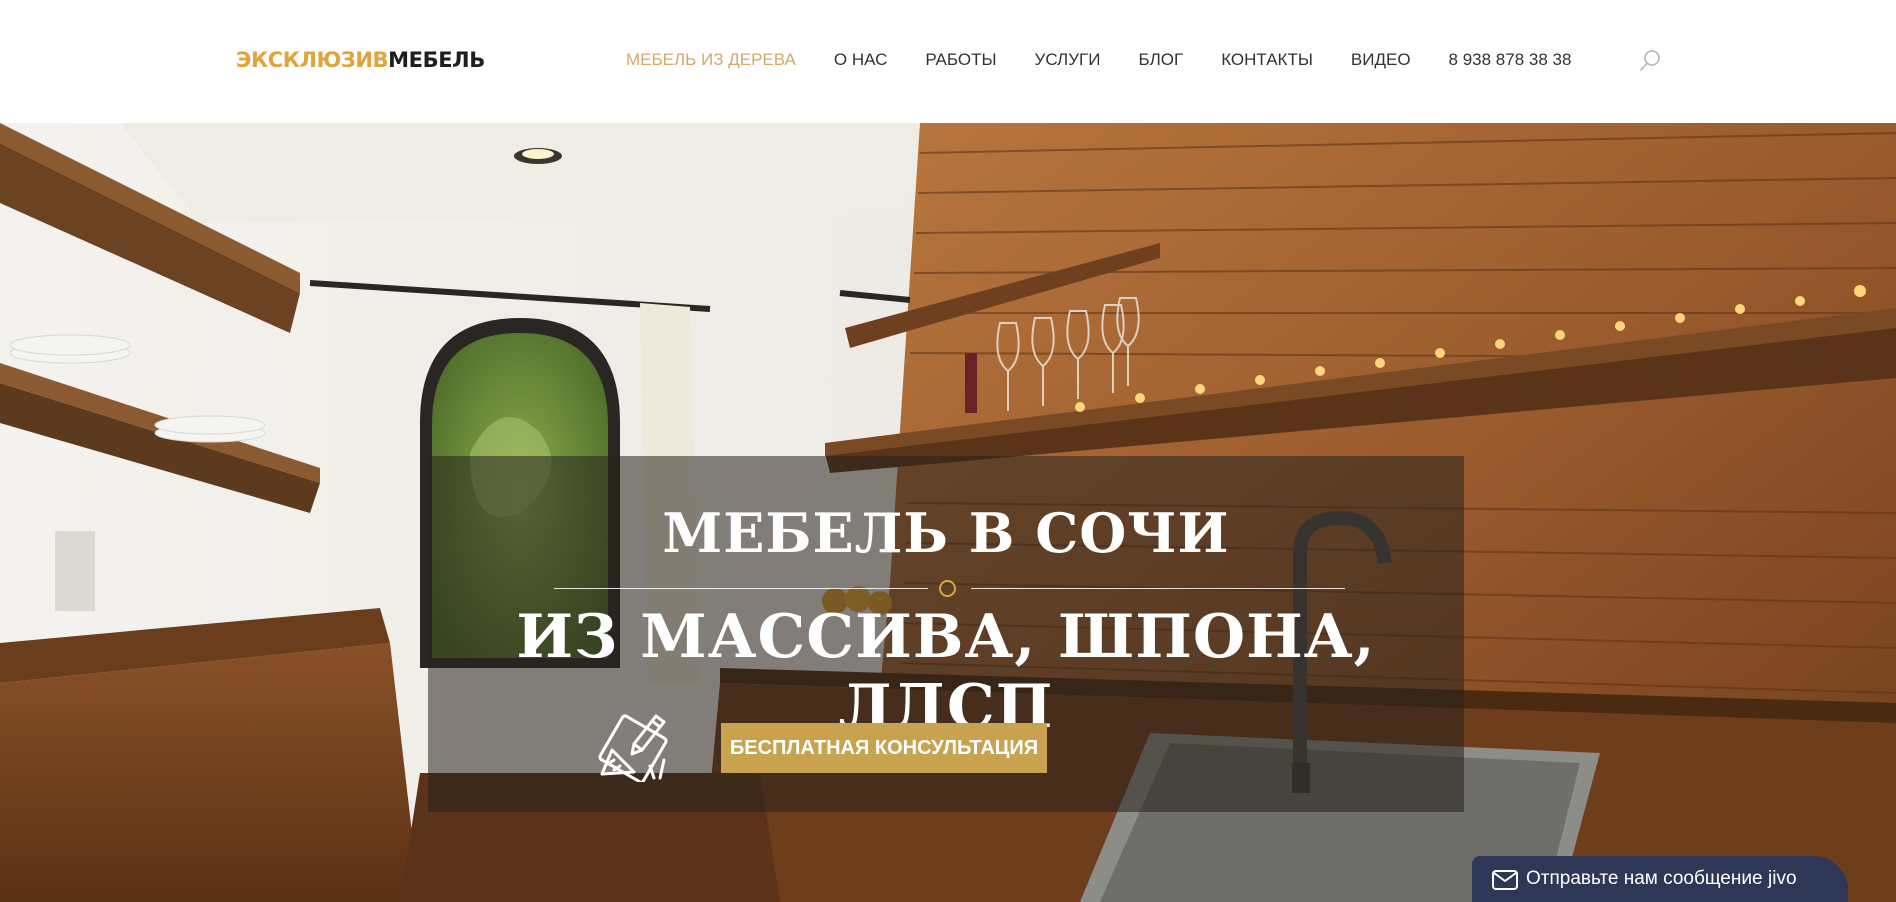  What do you see at coordinates (884, 748) in the screenshot?
I see `free-consultation-button: БЕСПЛАТНАЯ КОНСУЛЬТАЦИЯ` at bounding box center [884, 748].